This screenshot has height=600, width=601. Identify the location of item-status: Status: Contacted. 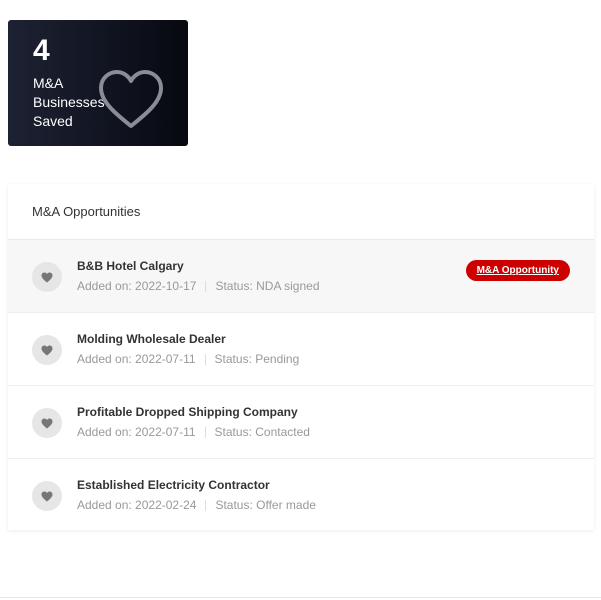
(262, 432).